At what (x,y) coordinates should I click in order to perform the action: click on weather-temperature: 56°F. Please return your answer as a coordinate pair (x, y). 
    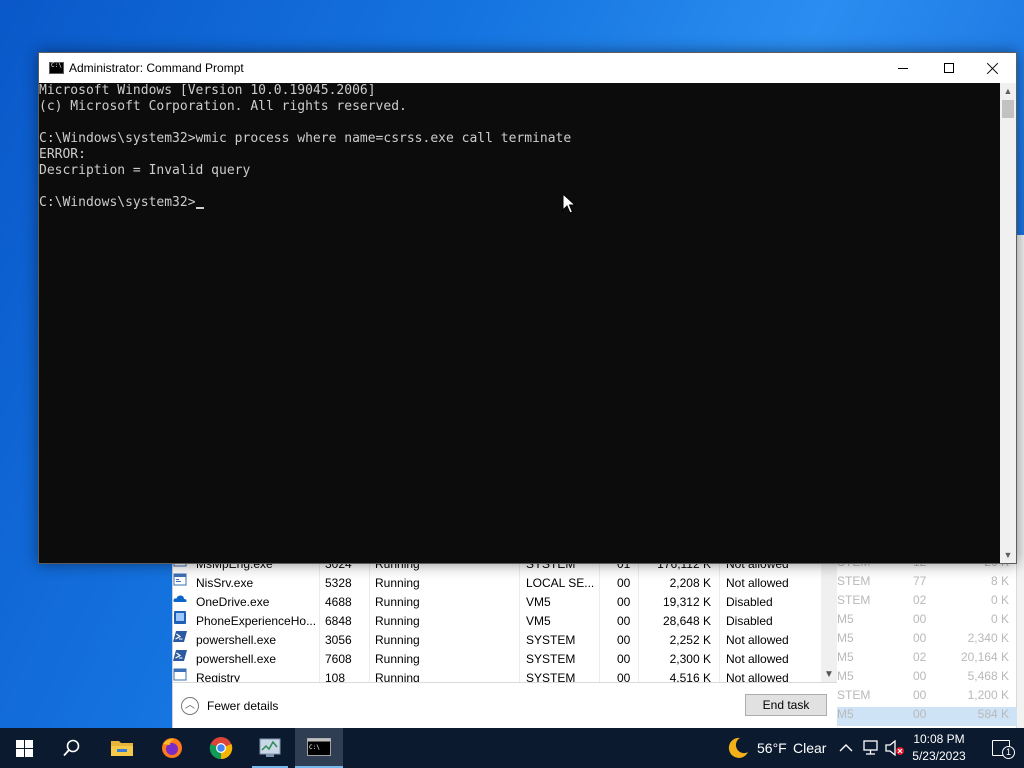
    Looking at the image, I should click on (772, 748).